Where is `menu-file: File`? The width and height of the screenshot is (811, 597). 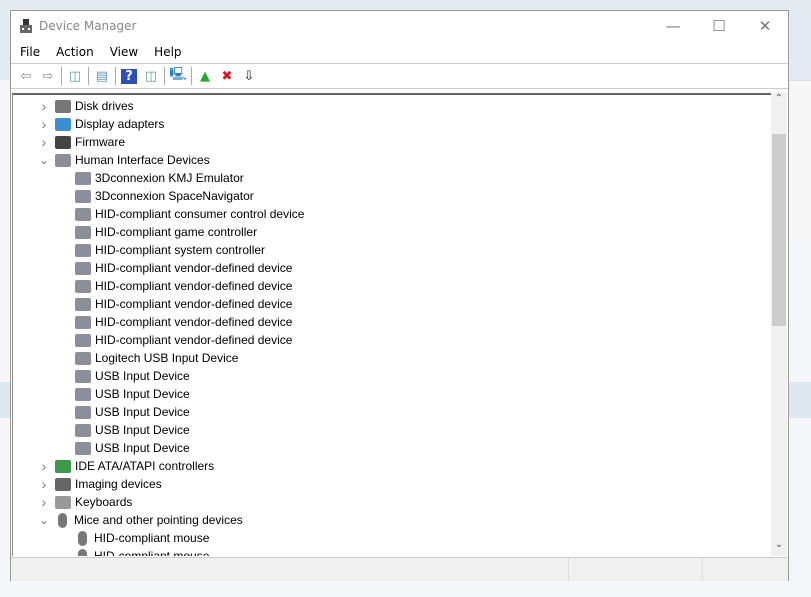 menu-file: File is located at coordinates (29, 52).